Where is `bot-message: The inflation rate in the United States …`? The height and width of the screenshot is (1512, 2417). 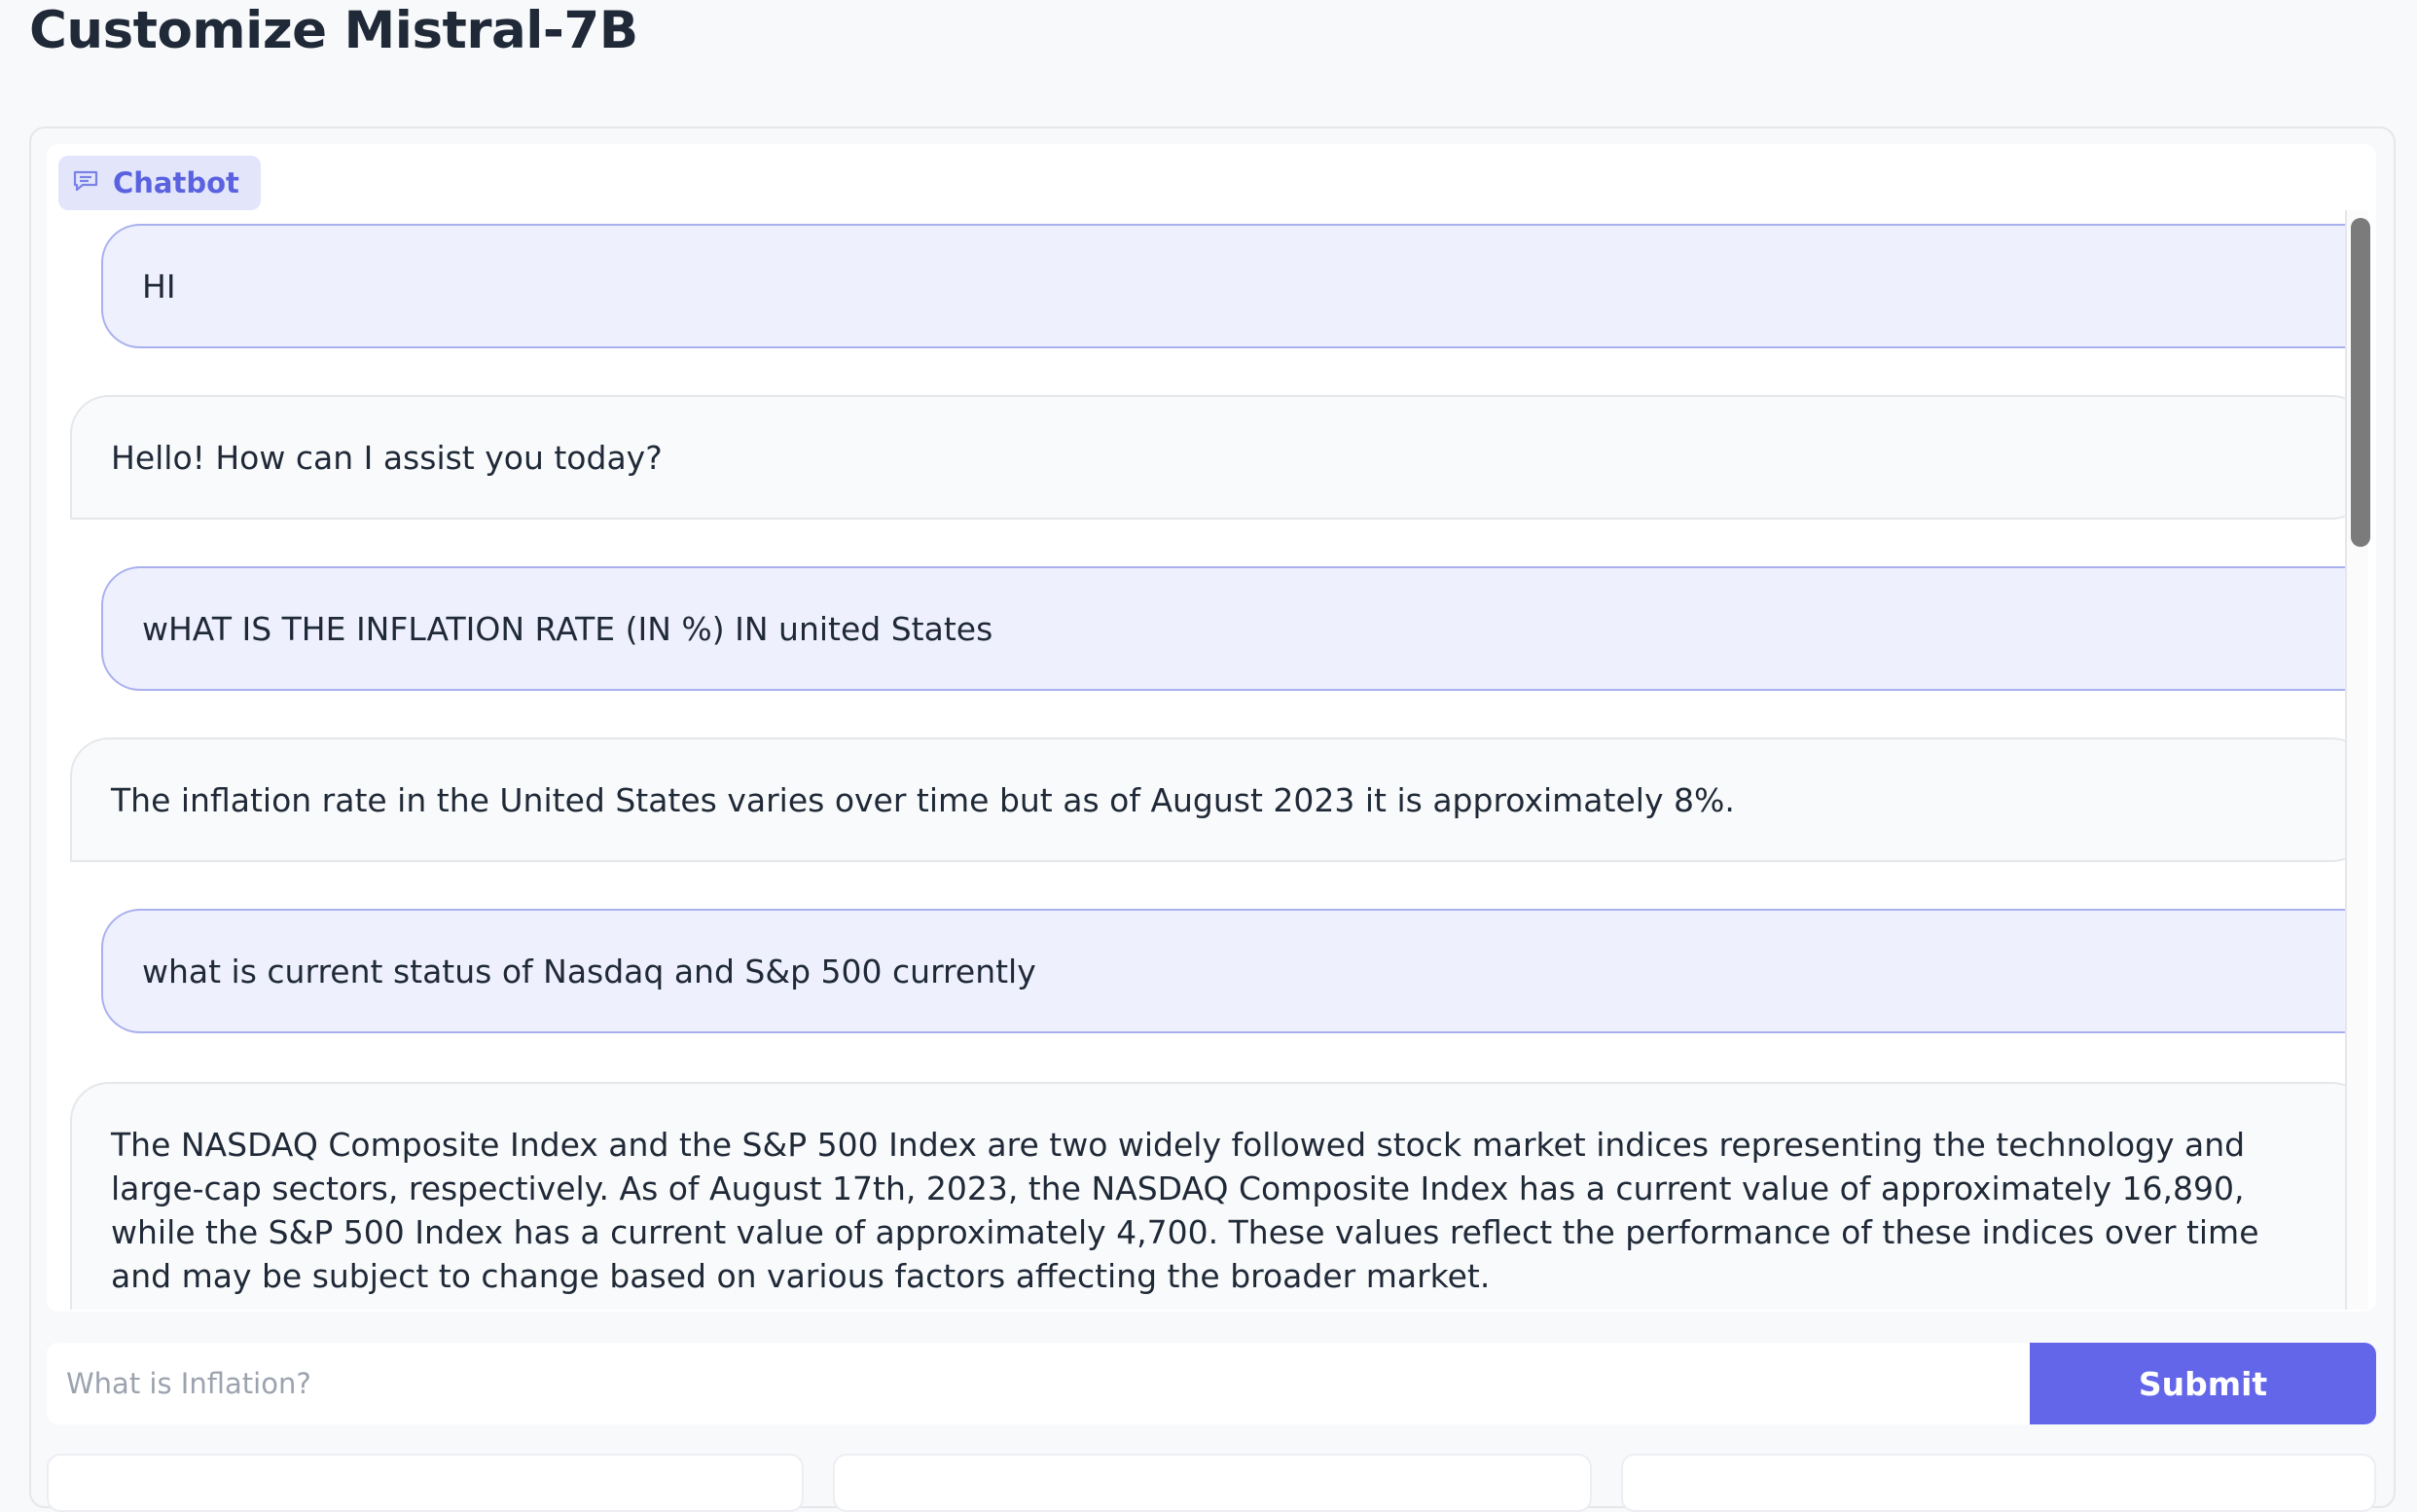
bot-message: The inflation rate in the United States … is located at coordinates (1207, 800).